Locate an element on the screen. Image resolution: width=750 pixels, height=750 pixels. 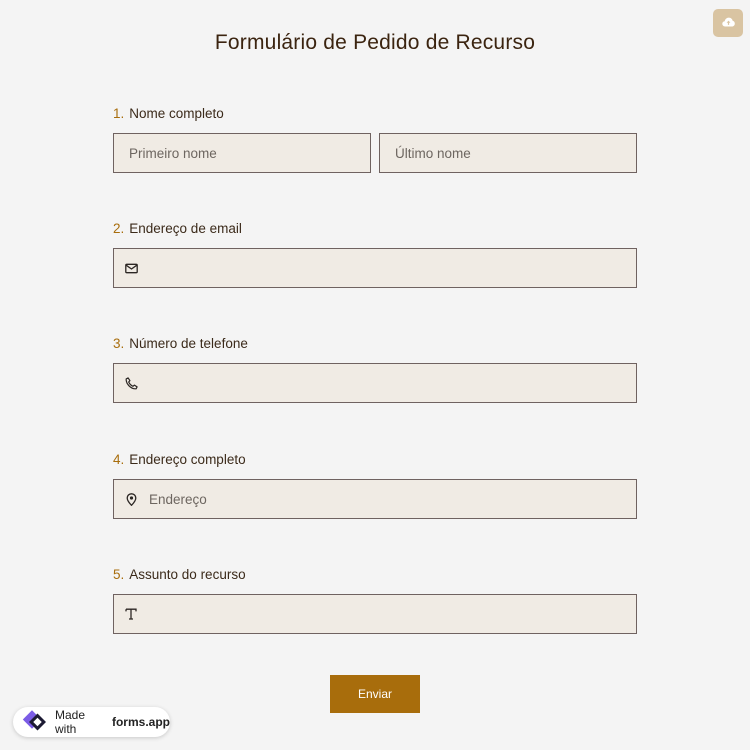
question-label: 2. Endereço de email is located at coordinates (375, 229).